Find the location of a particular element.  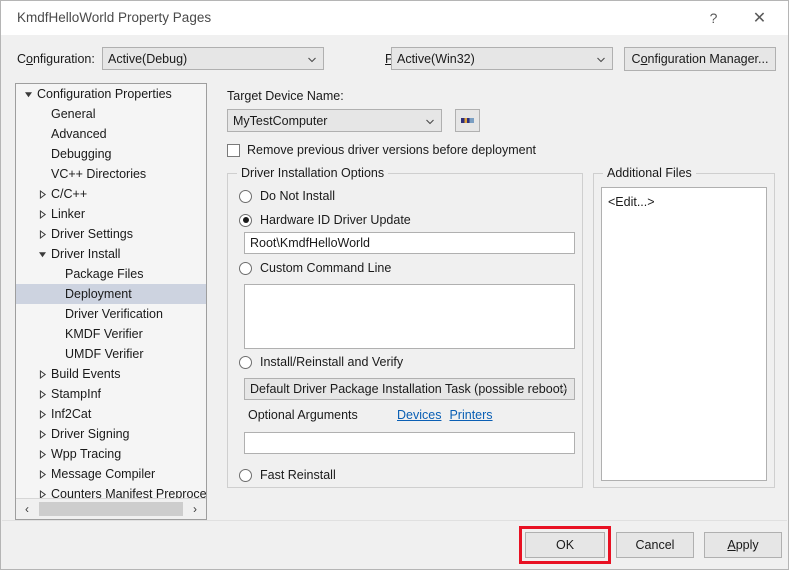

devices-link: Devices is located at coordinates (419, 415).